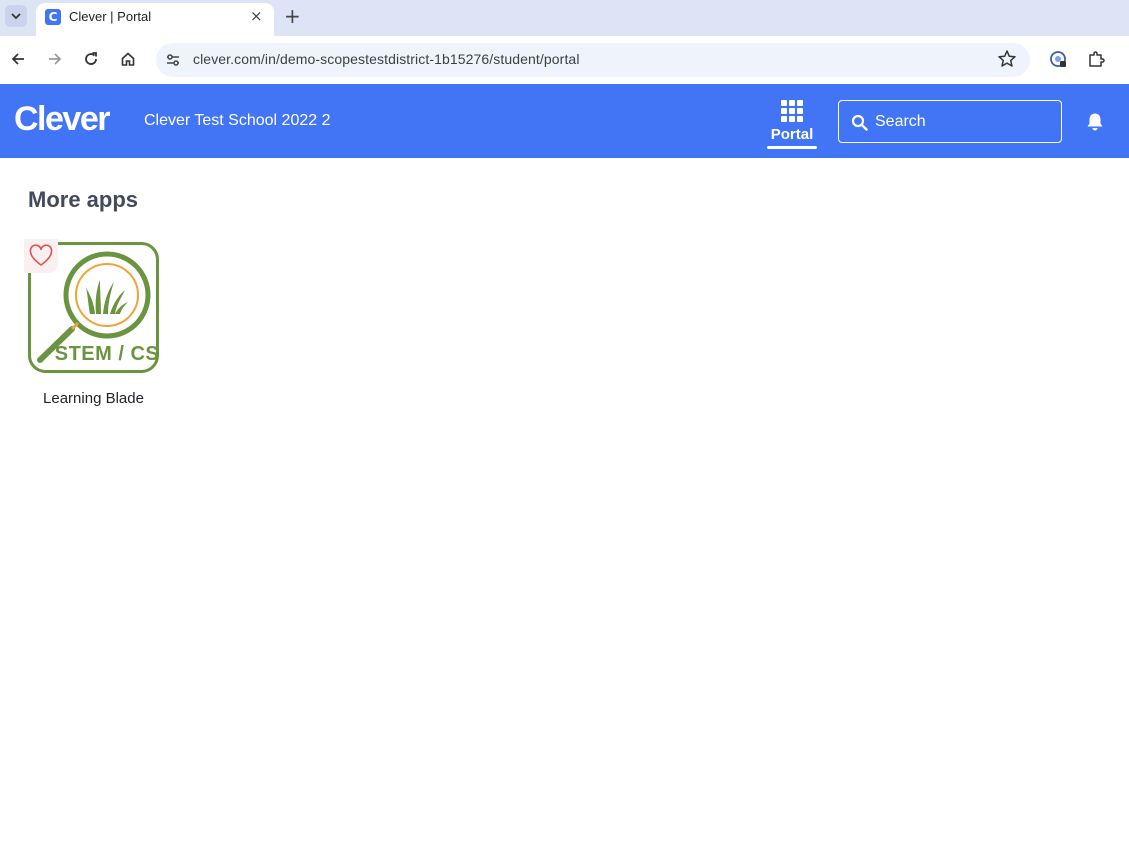 Image resolution: width=1129 pixels, height=850 pixels. I want to click on reload-icon, so click(91, 59).